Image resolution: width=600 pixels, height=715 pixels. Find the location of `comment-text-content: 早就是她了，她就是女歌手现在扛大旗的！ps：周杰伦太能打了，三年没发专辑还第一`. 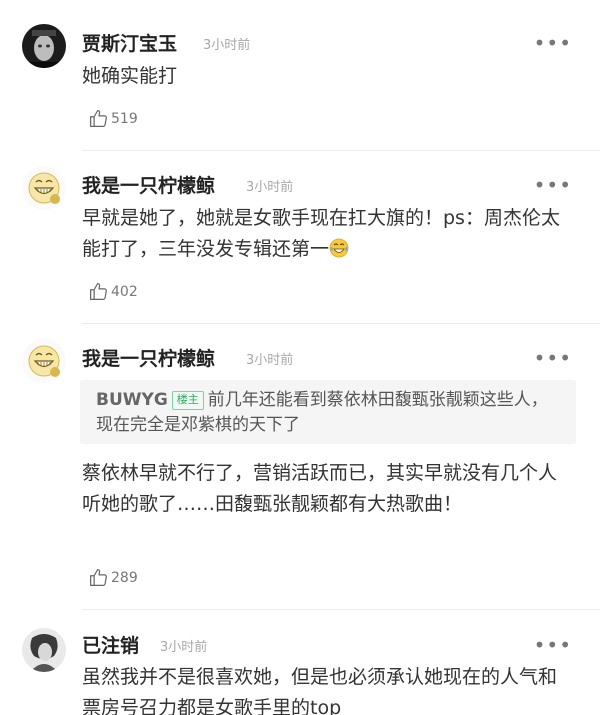

comment-text-content: 早就是她了，她就是女歌手现在扛大旗的！ps：周杰伦太能打了，三年没发专辑还第一 is located at coordinates (321, 233).